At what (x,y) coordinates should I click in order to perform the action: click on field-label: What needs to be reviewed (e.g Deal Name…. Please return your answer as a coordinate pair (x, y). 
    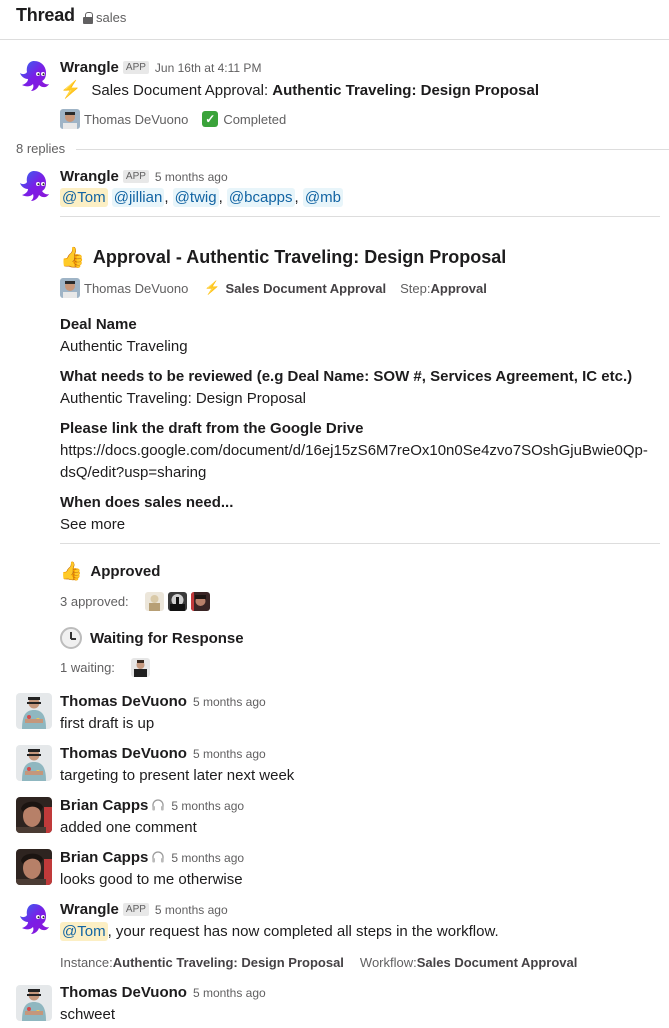
    Looking at the image, I should click on (346, 376).